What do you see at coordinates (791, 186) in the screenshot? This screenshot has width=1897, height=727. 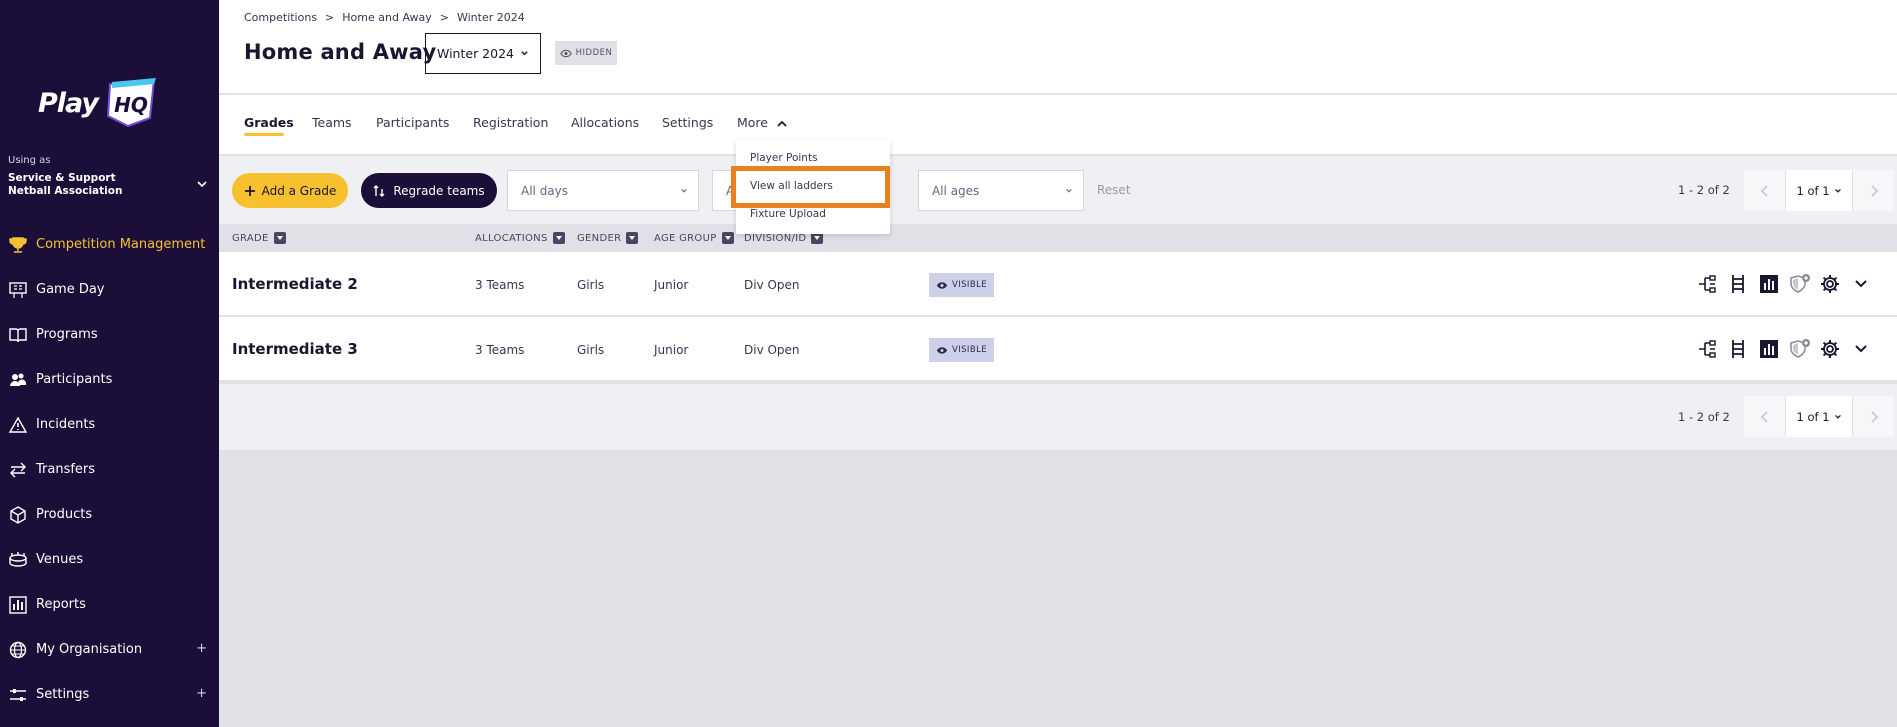 I see `menu-item-view-all-ladders: View all ladders` at bounding box center [791, 186].